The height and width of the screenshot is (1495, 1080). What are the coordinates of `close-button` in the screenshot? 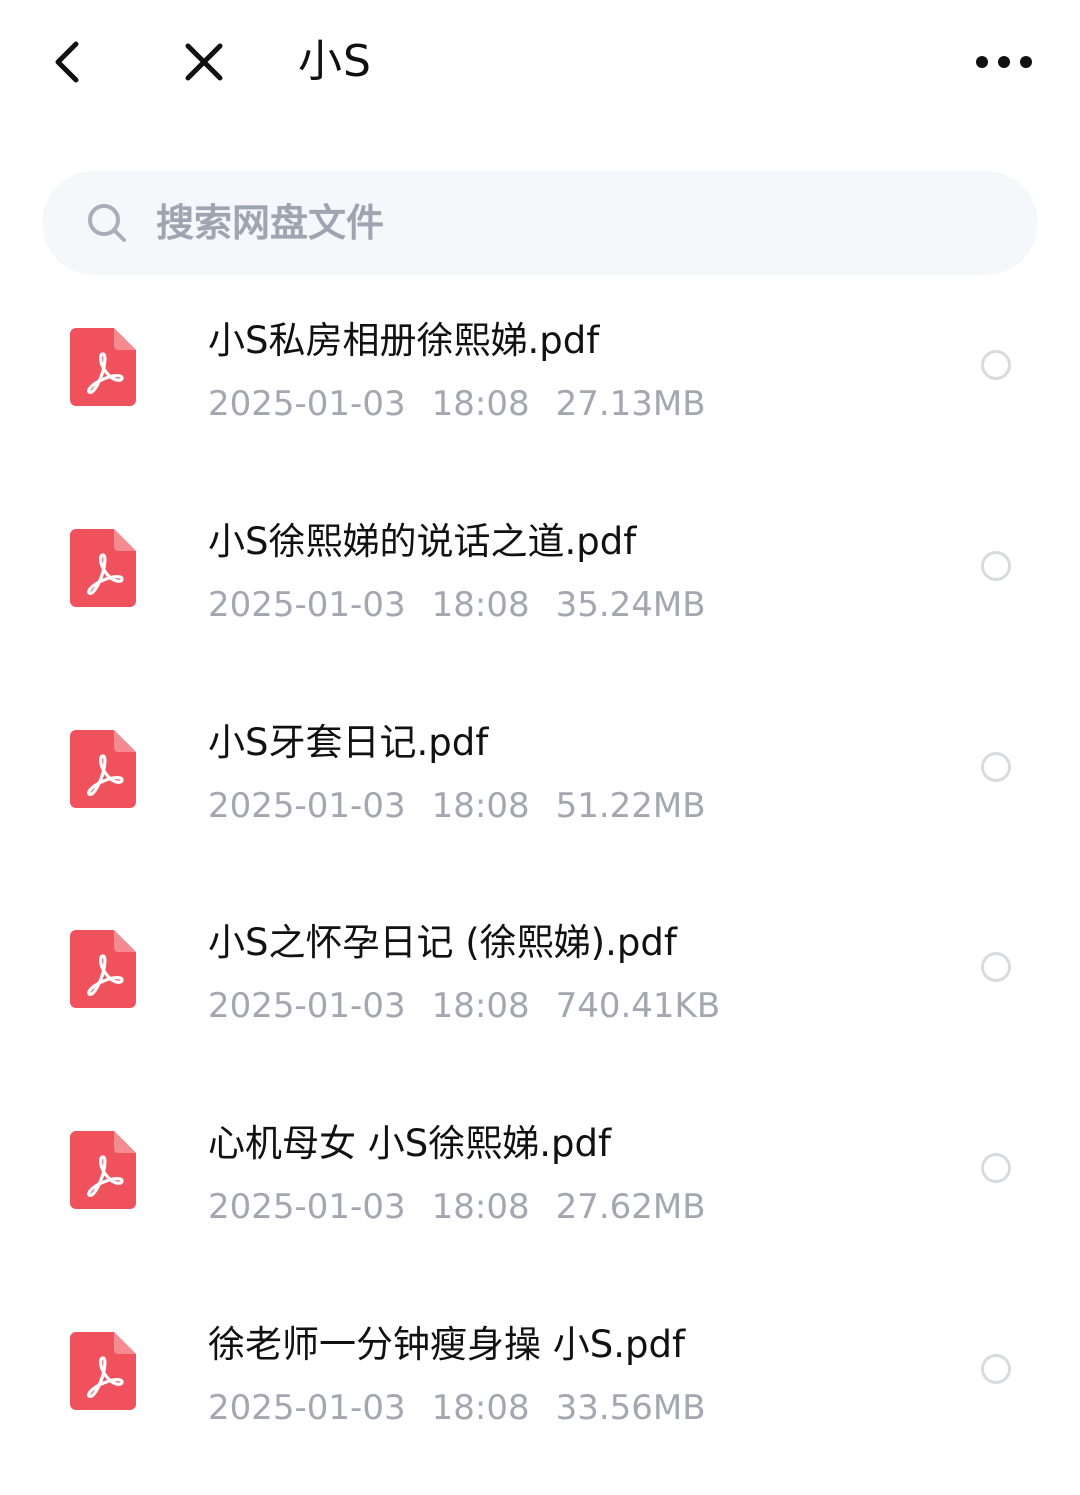 It's located at (204, 62).